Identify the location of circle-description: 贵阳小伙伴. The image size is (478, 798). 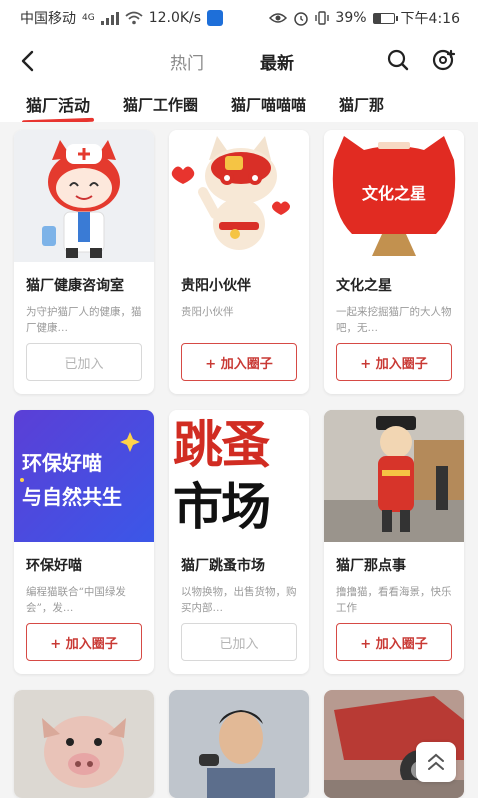
(207, 312).